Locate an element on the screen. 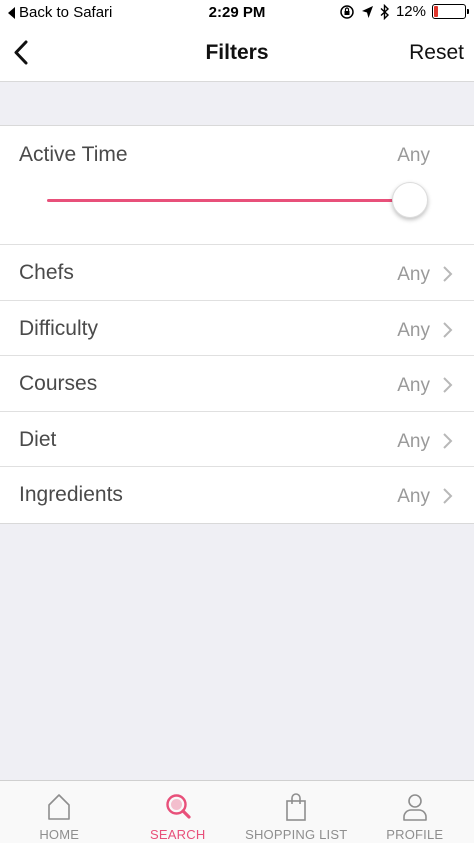  battery-icon is located at coordinates (450, 11).